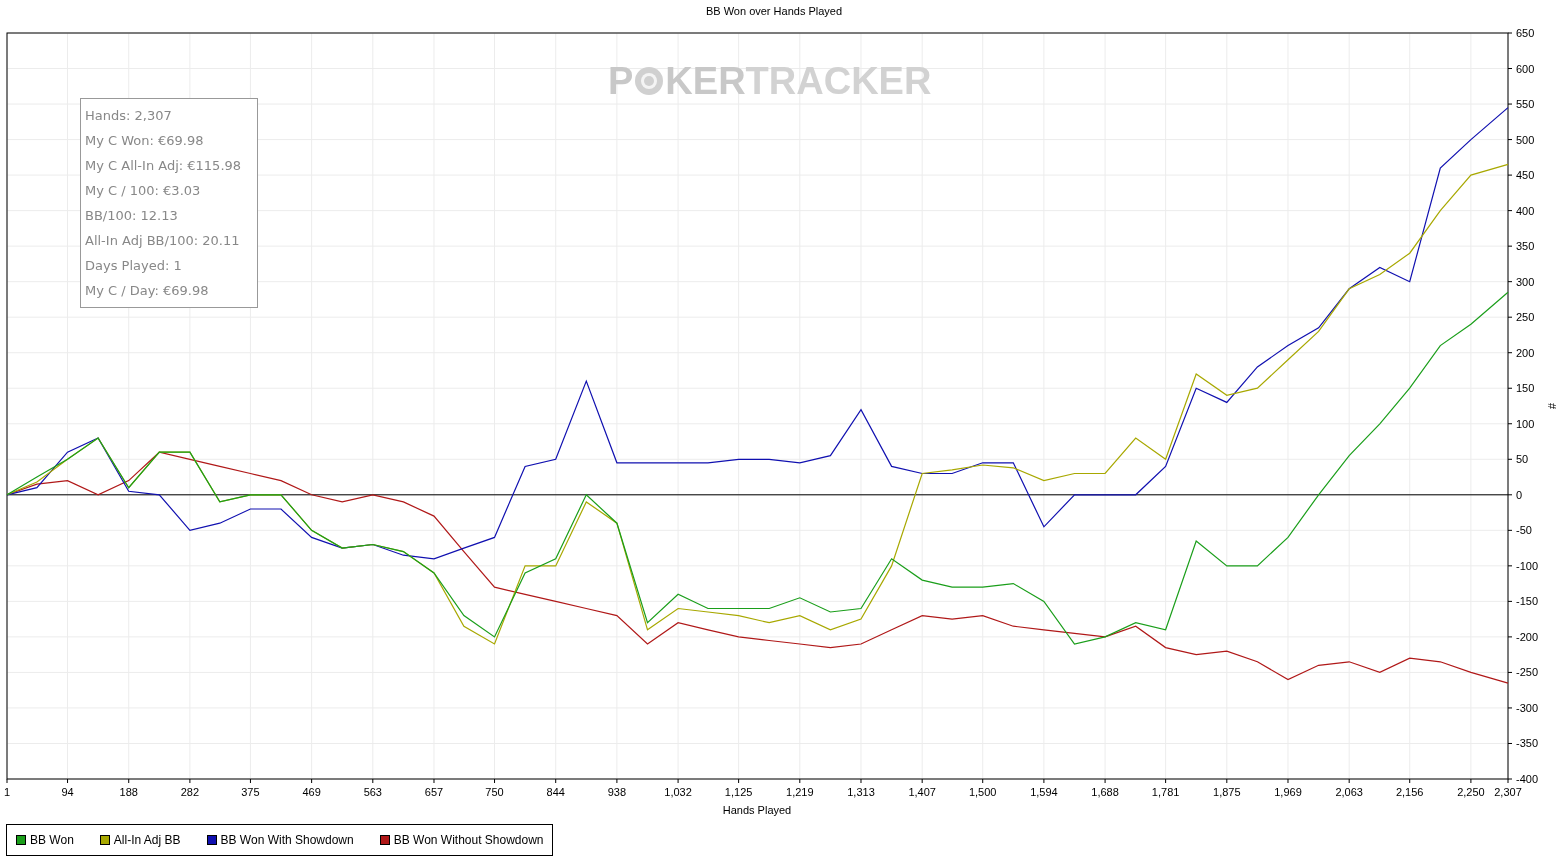  I want to click on x-tick-label: 1,219, so click(800, 792).